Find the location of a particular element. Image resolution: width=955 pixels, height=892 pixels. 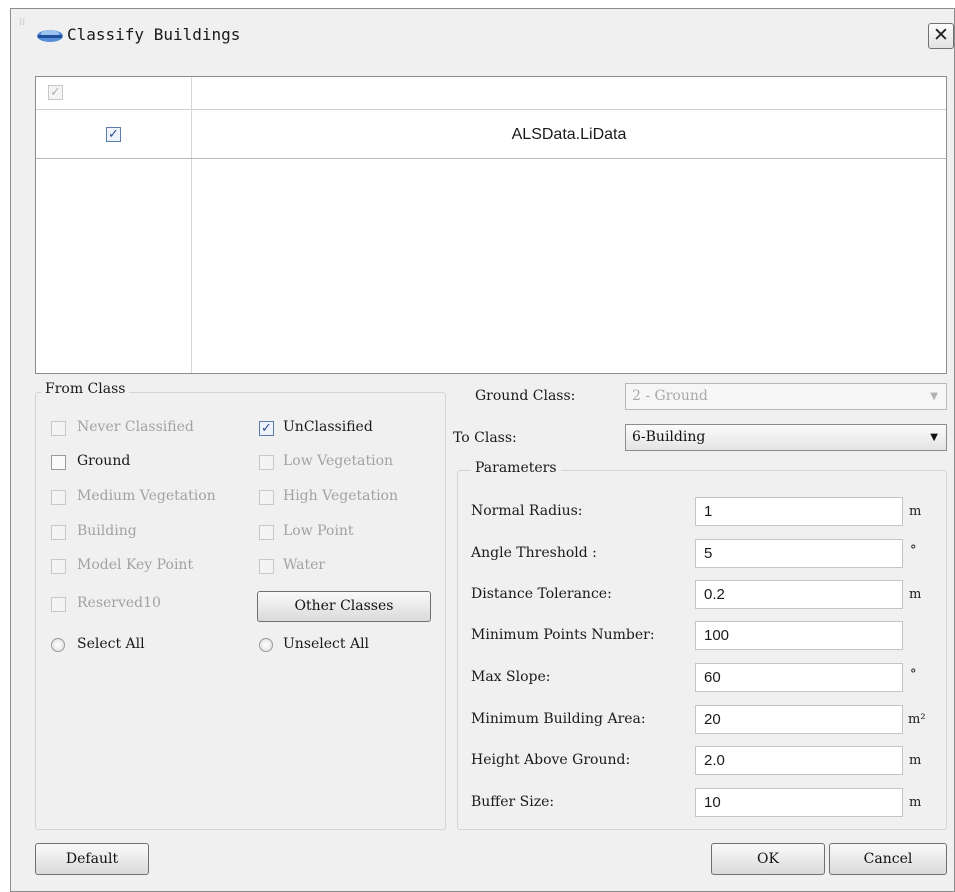

minimum-points-number-input: 100 is located at coordinates (799, 635).